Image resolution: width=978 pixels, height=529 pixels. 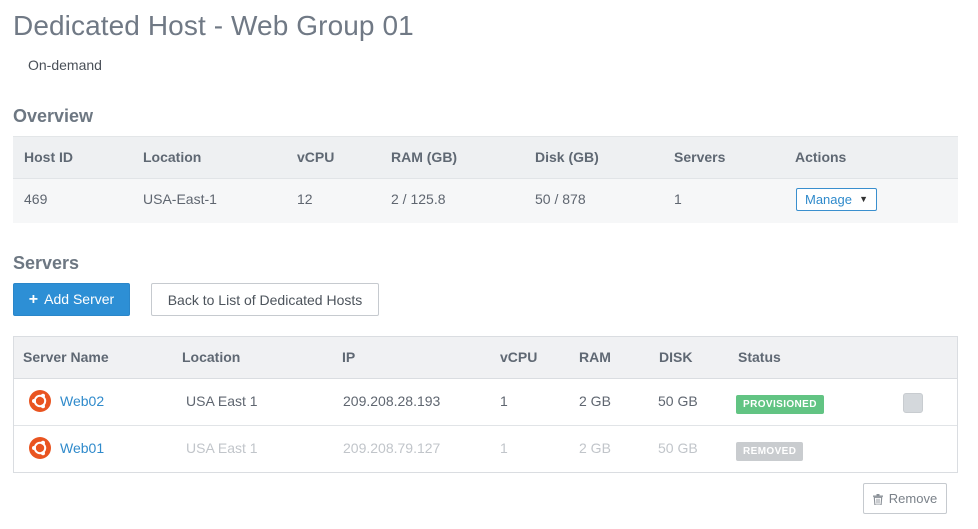 I want to click on host-disk-value: 50 / 878, so click(x=560, y=199).